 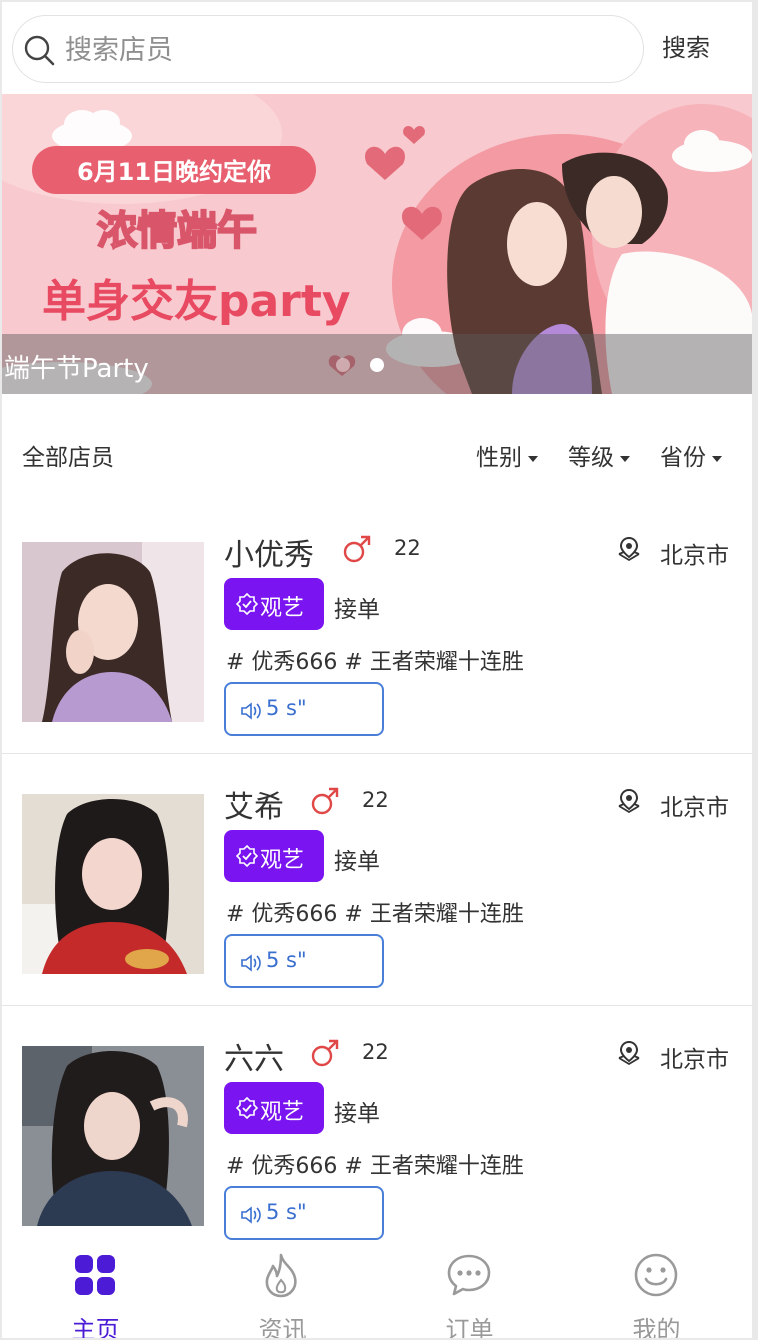 I want to click on flame-icon, so click(x=281, y=1275).